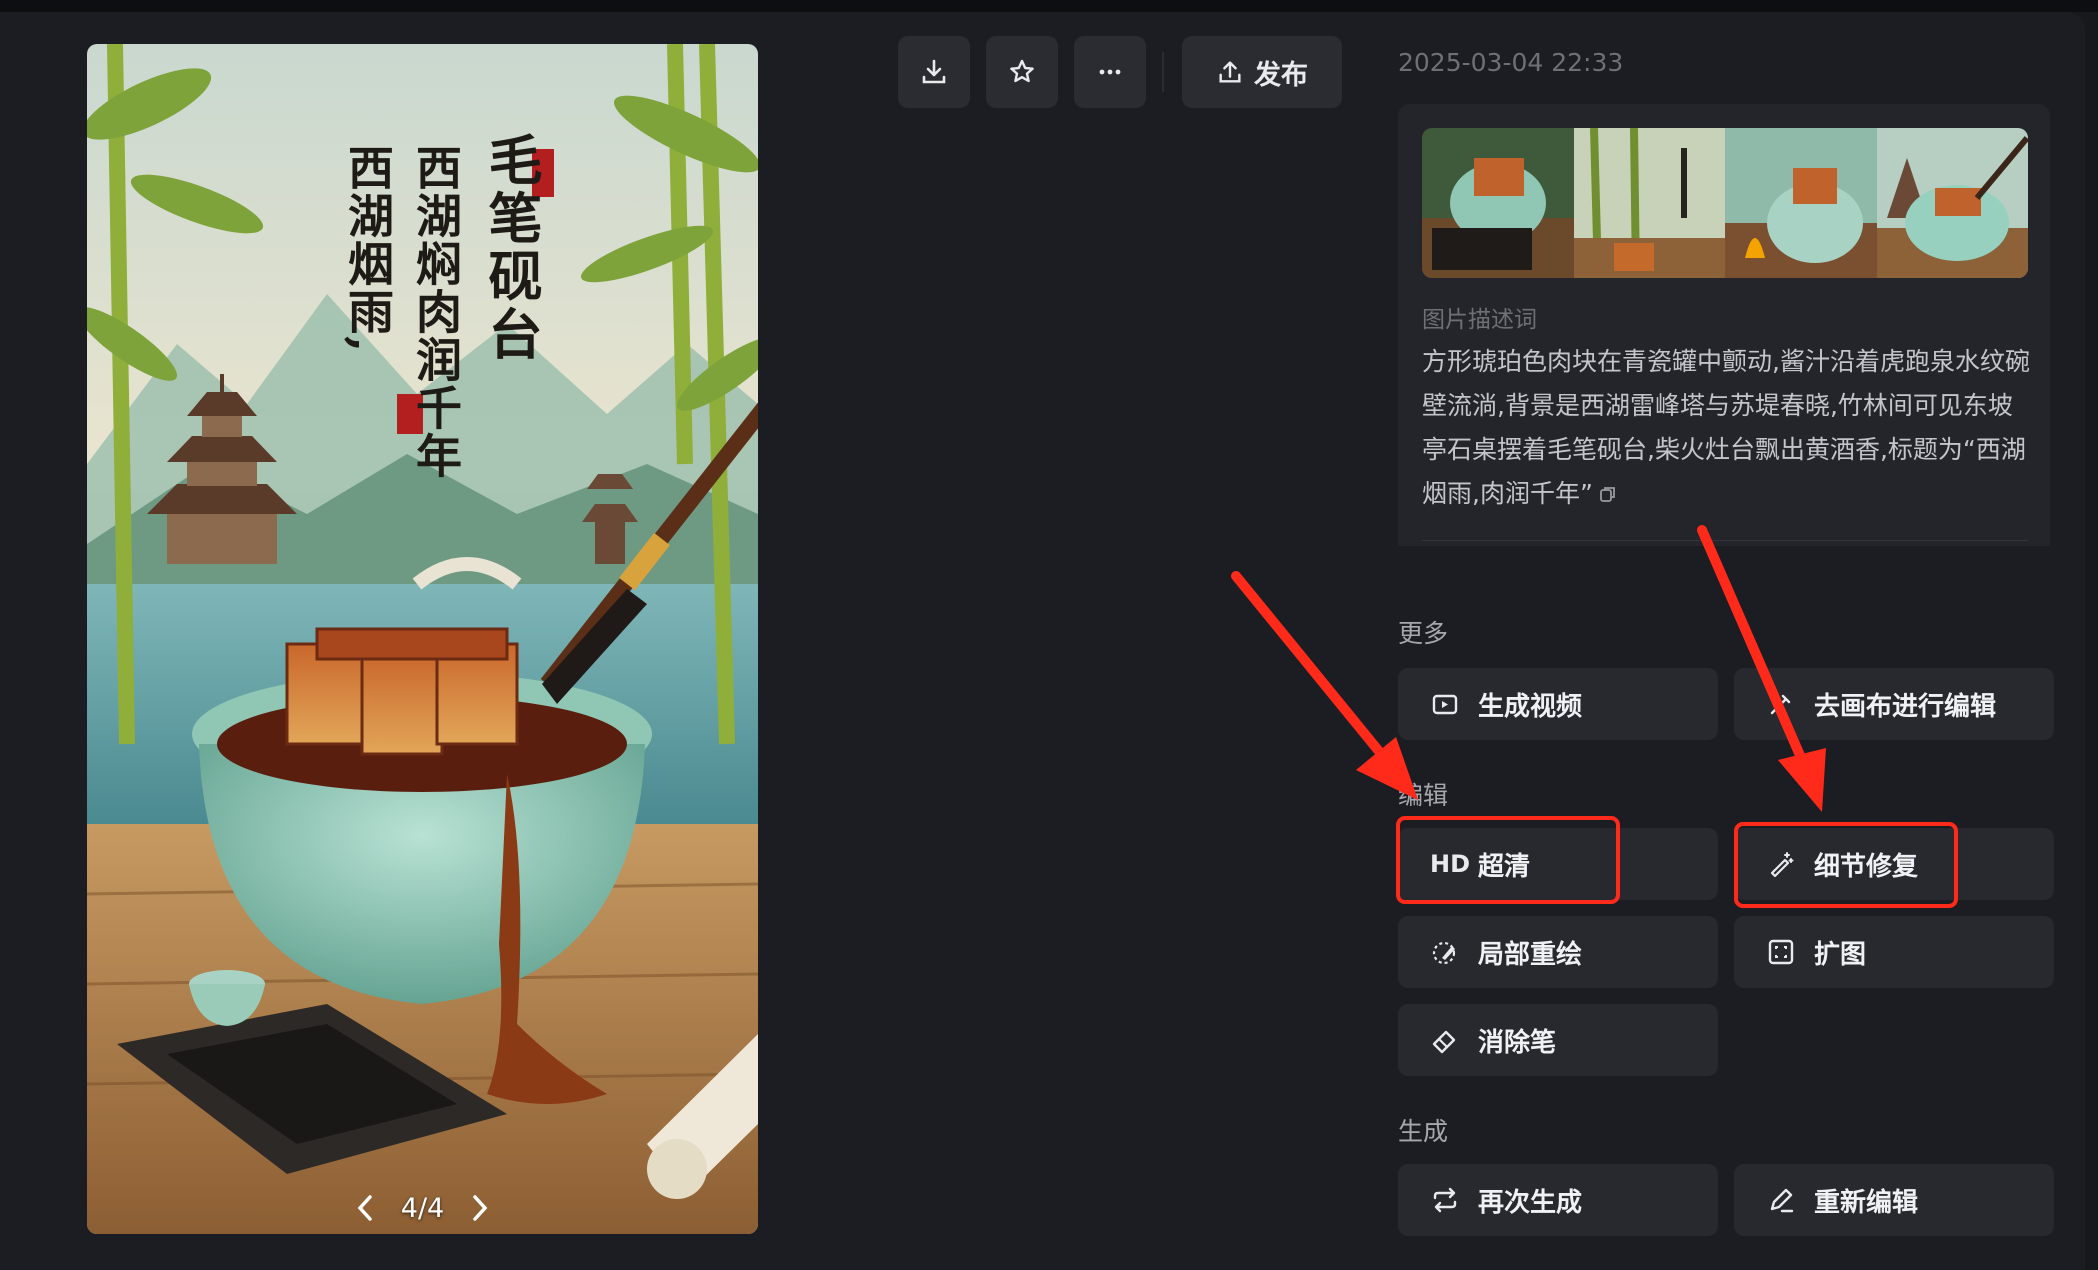 The width and height of the screenshot is (2098, 1270). What do you see at coordinates (1445, 1200) in the screenshot?
I see `refresh-icon` at bounding box center [1445, 1200].